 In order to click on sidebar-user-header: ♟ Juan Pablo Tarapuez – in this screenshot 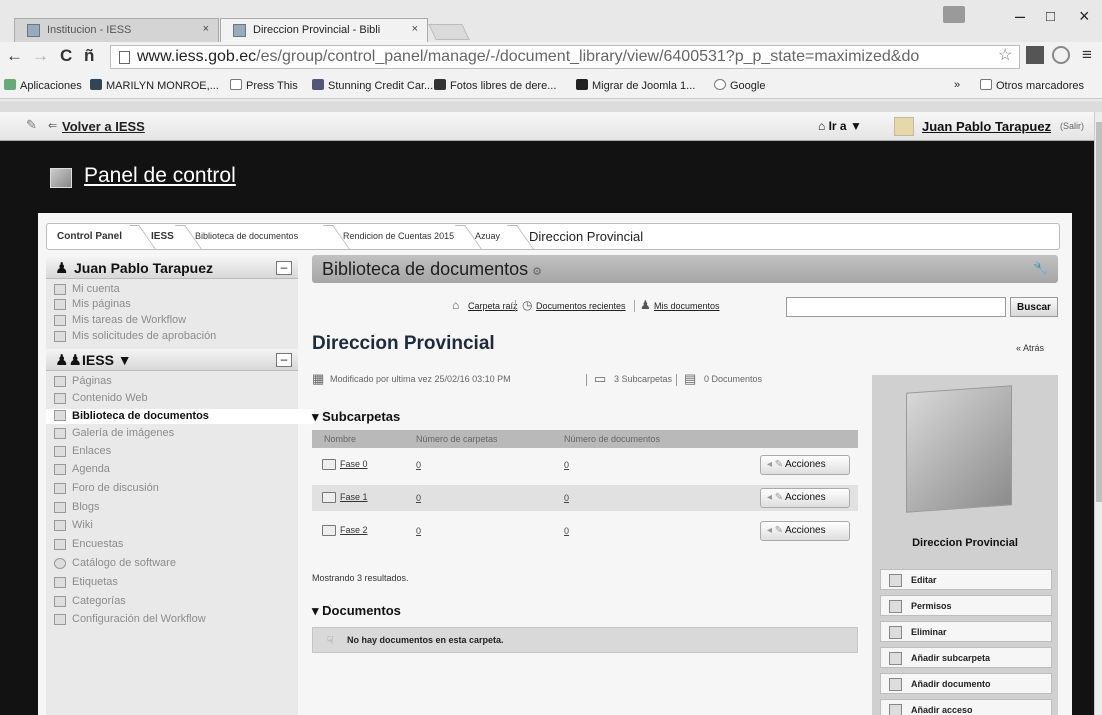, I will do `click(172, 268)`.